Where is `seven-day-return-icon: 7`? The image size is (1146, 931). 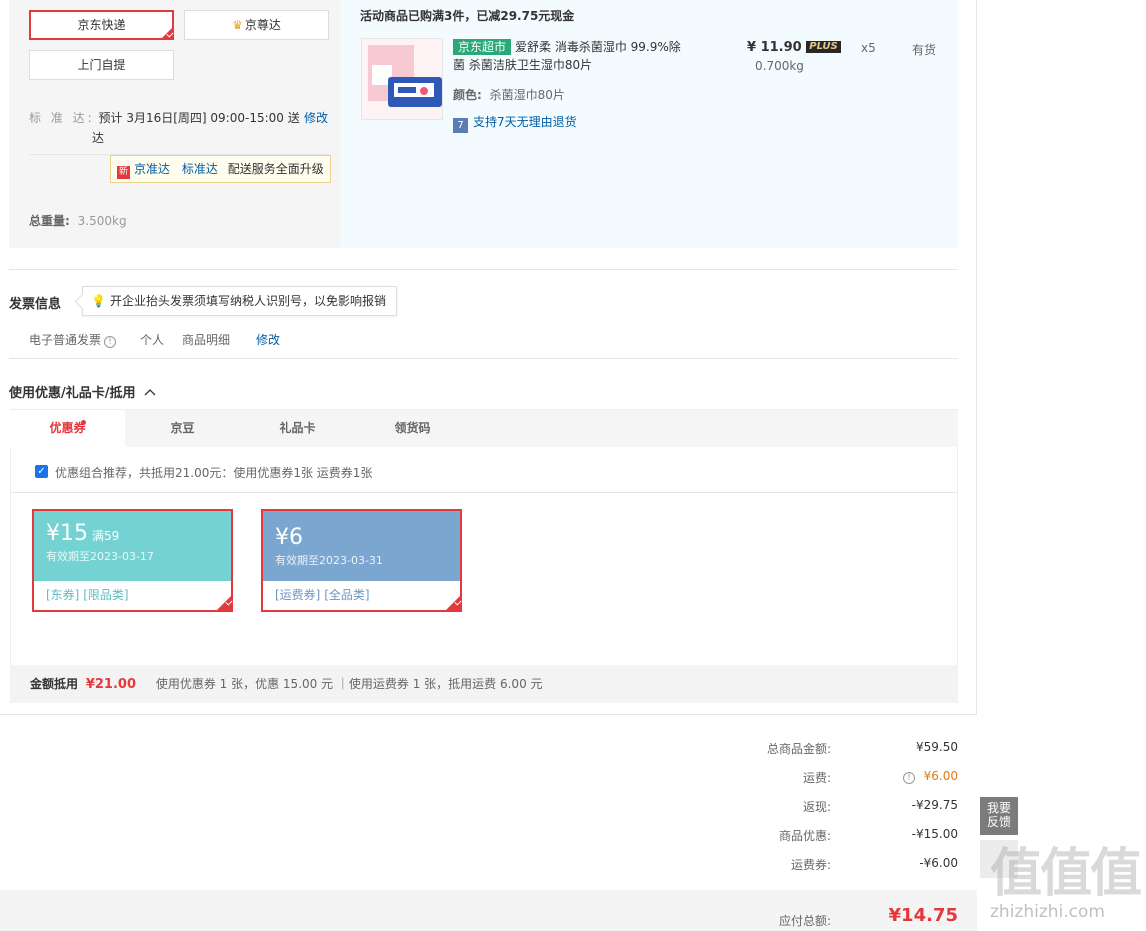
seven-day-return-icon: 7 is located at coordinates (460, 125).